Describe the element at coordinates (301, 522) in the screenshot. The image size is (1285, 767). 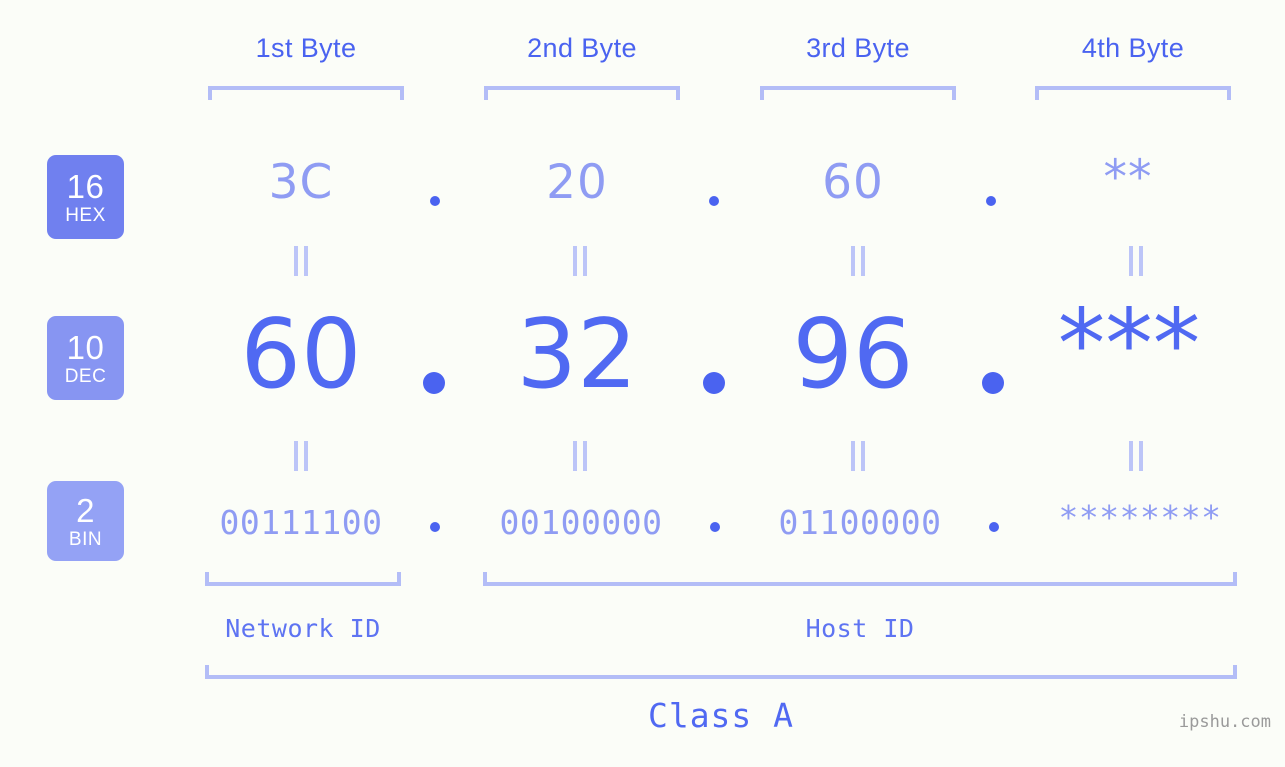
I see `bin-byte-1: 00111100` at that location.